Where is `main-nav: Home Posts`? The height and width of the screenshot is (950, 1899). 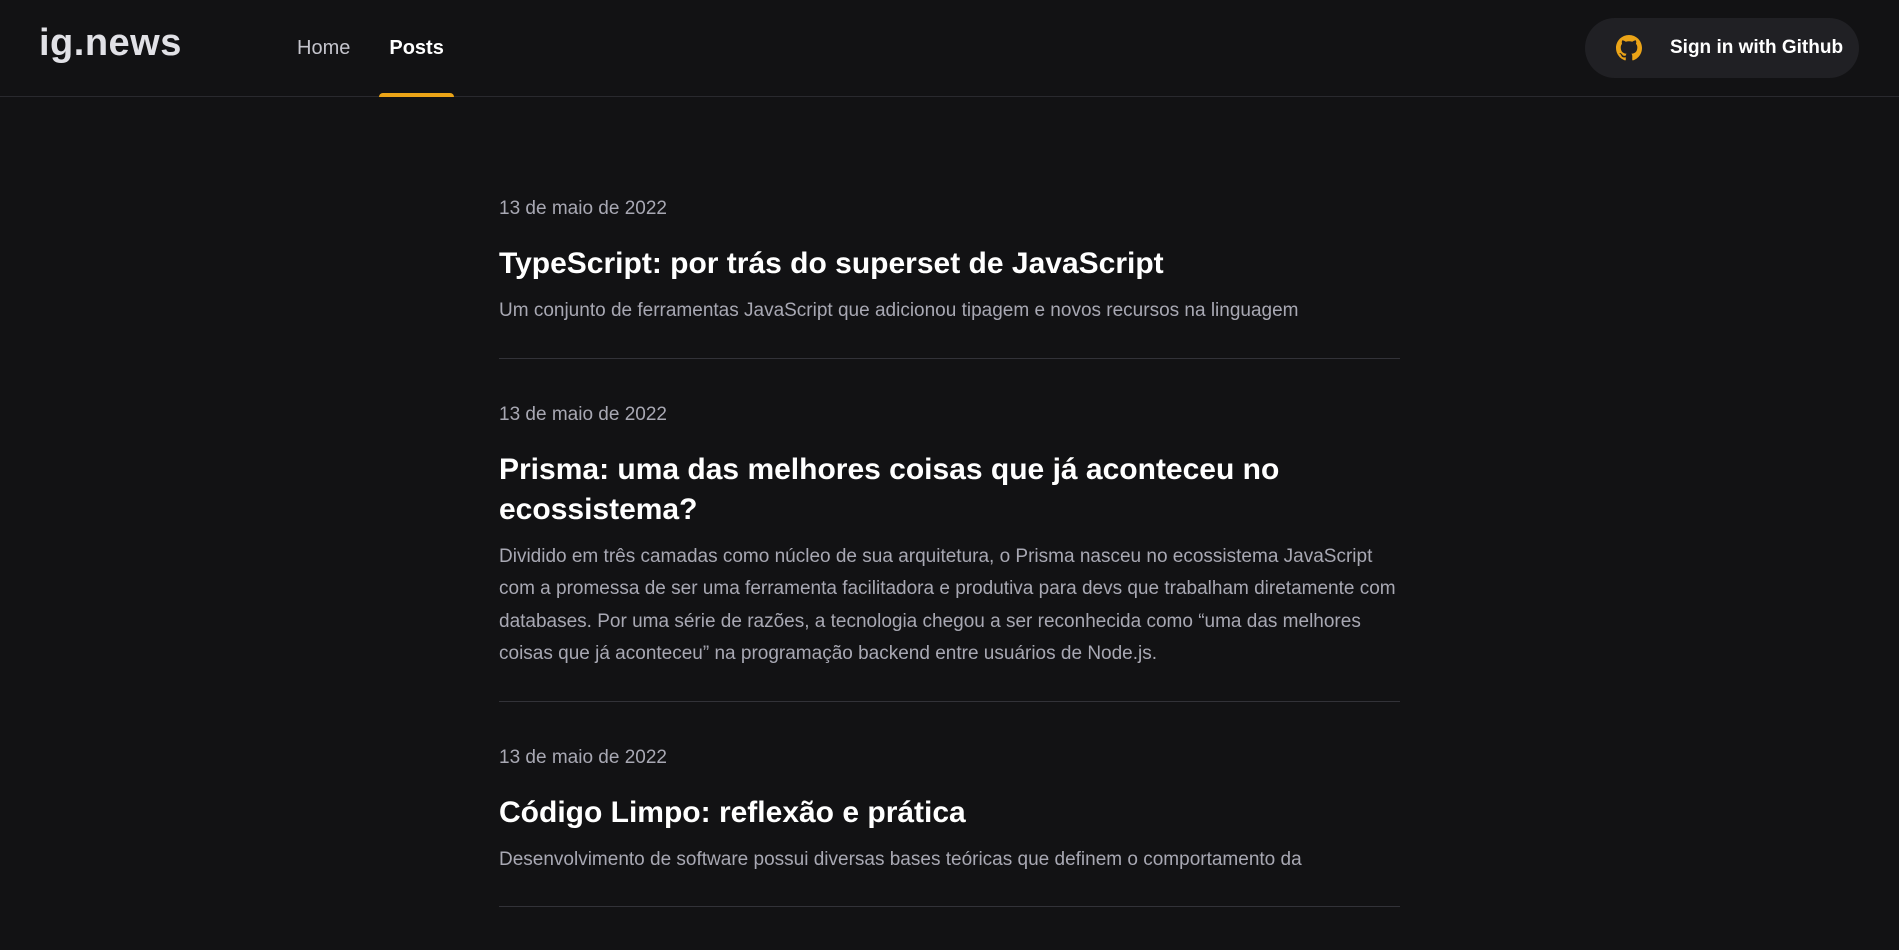 main-nav: Home Posts is located at coordinates (380, 48).